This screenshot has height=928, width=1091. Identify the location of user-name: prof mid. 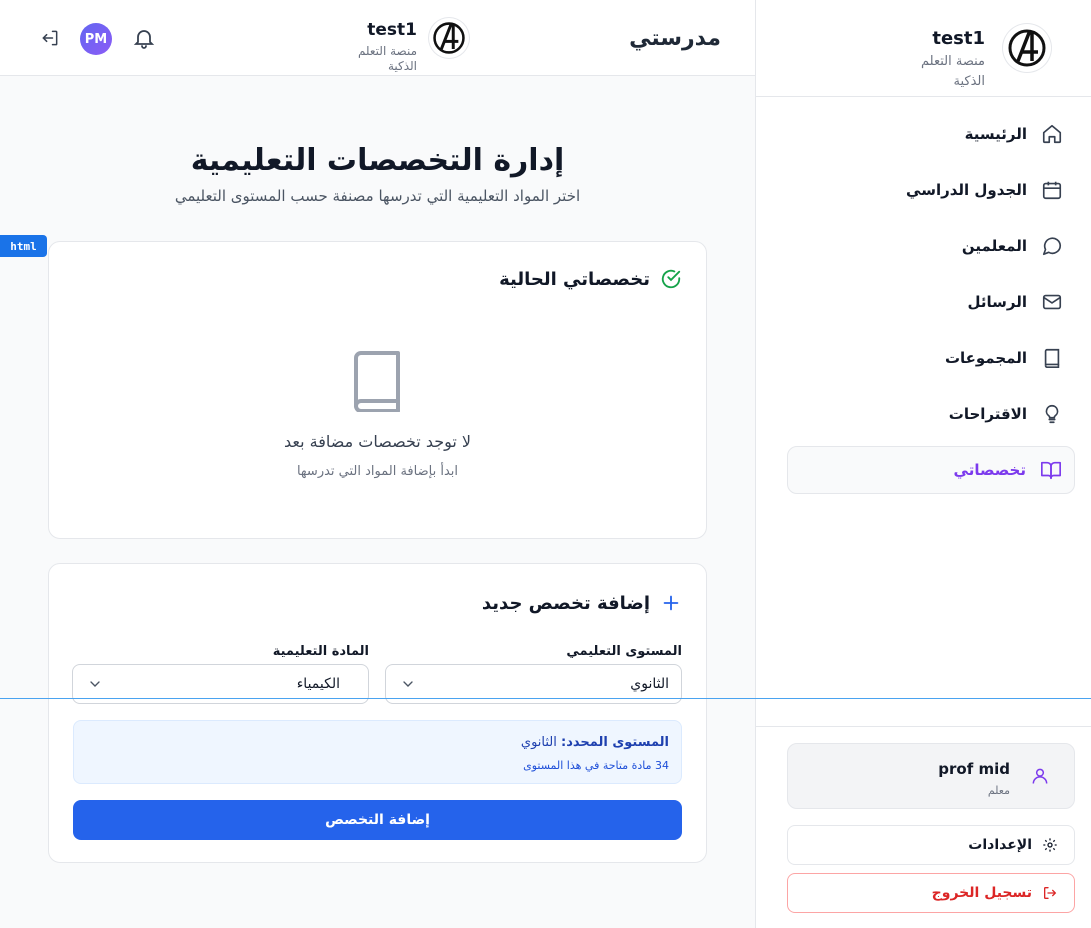
(974, 769).